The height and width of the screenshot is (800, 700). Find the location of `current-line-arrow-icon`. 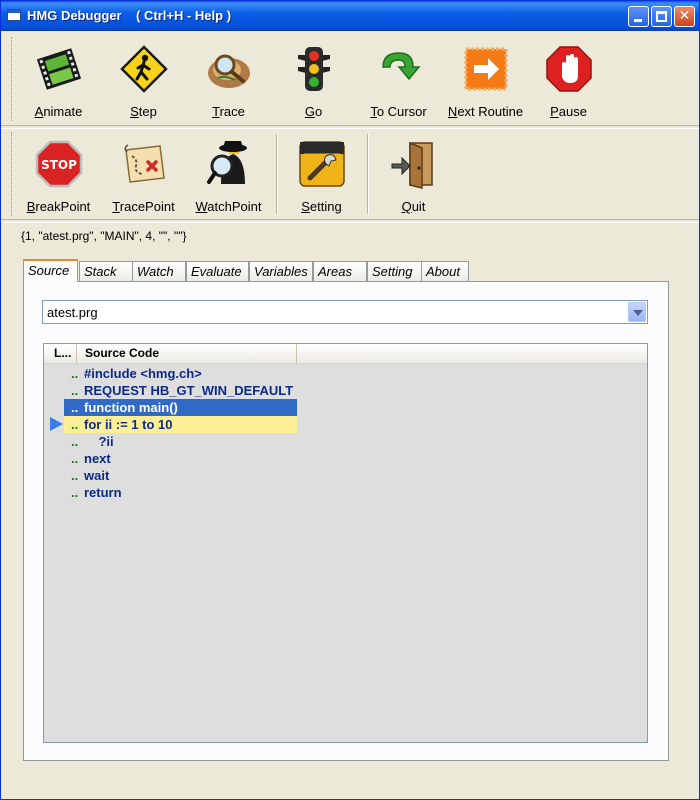

current-line-arrow-icon is located at coordinates (56, 424).